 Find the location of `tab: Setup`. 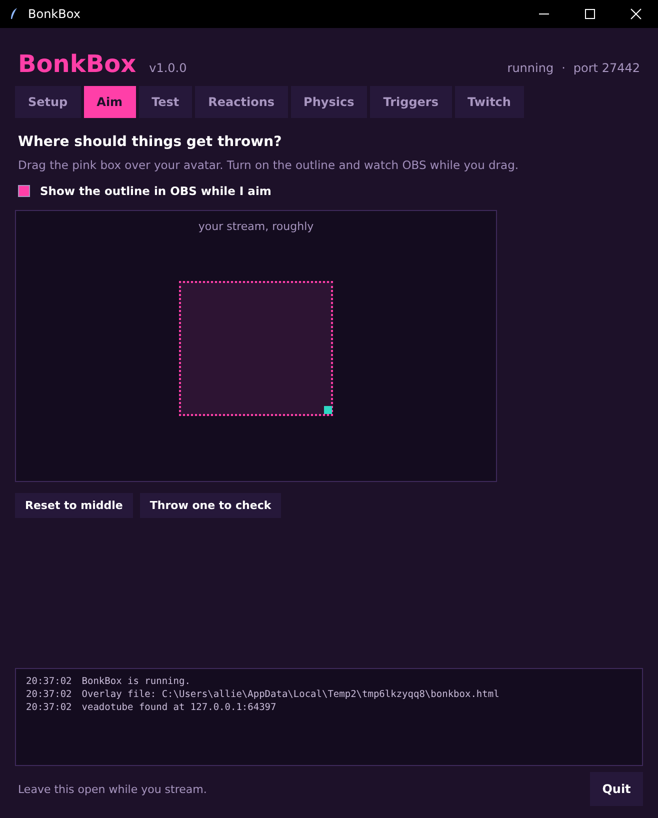

tab: Setup is located at coordinates (48, 102).